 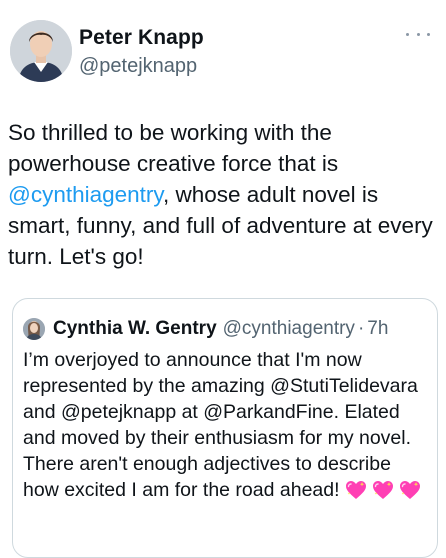 I want to click on quoted-tweet-header: Cynthia W. Gentry @cynthiagentry · 7h, so click(x=205, y=329).